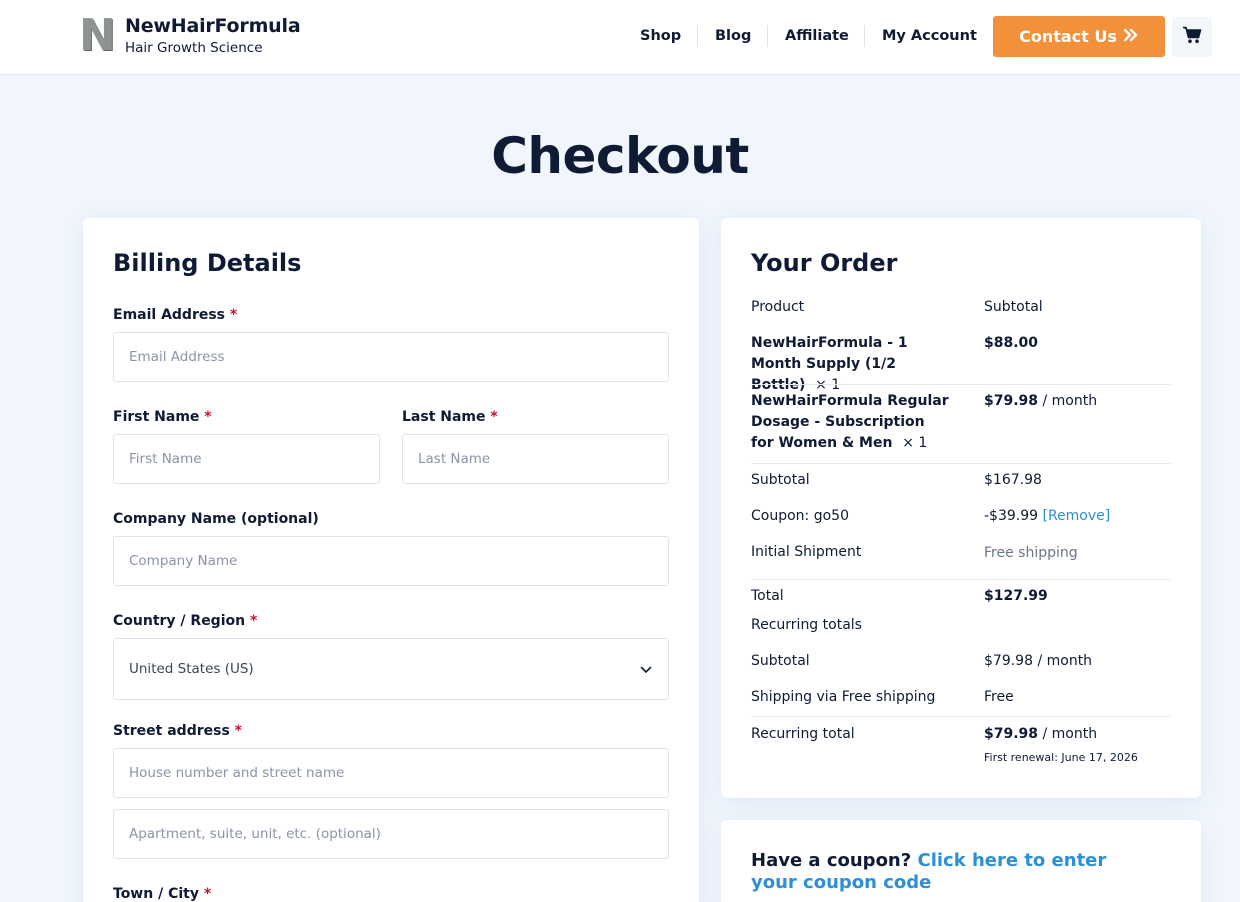 This screenshot has width=1240, height=902. I want to click on total-value: $127.99, so click(1016, 596).